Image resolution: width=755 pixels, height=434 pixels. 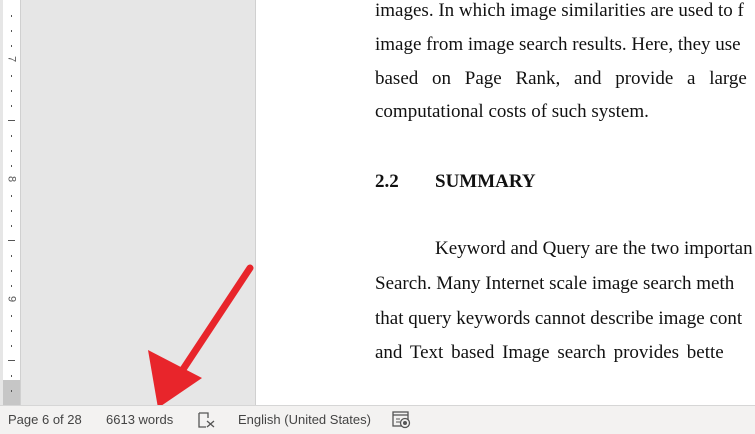 What do you see at coordinates (45, 419) in the screenshot?
I see `page-count: Page 6 of 28` at bounding box center [45, 419].